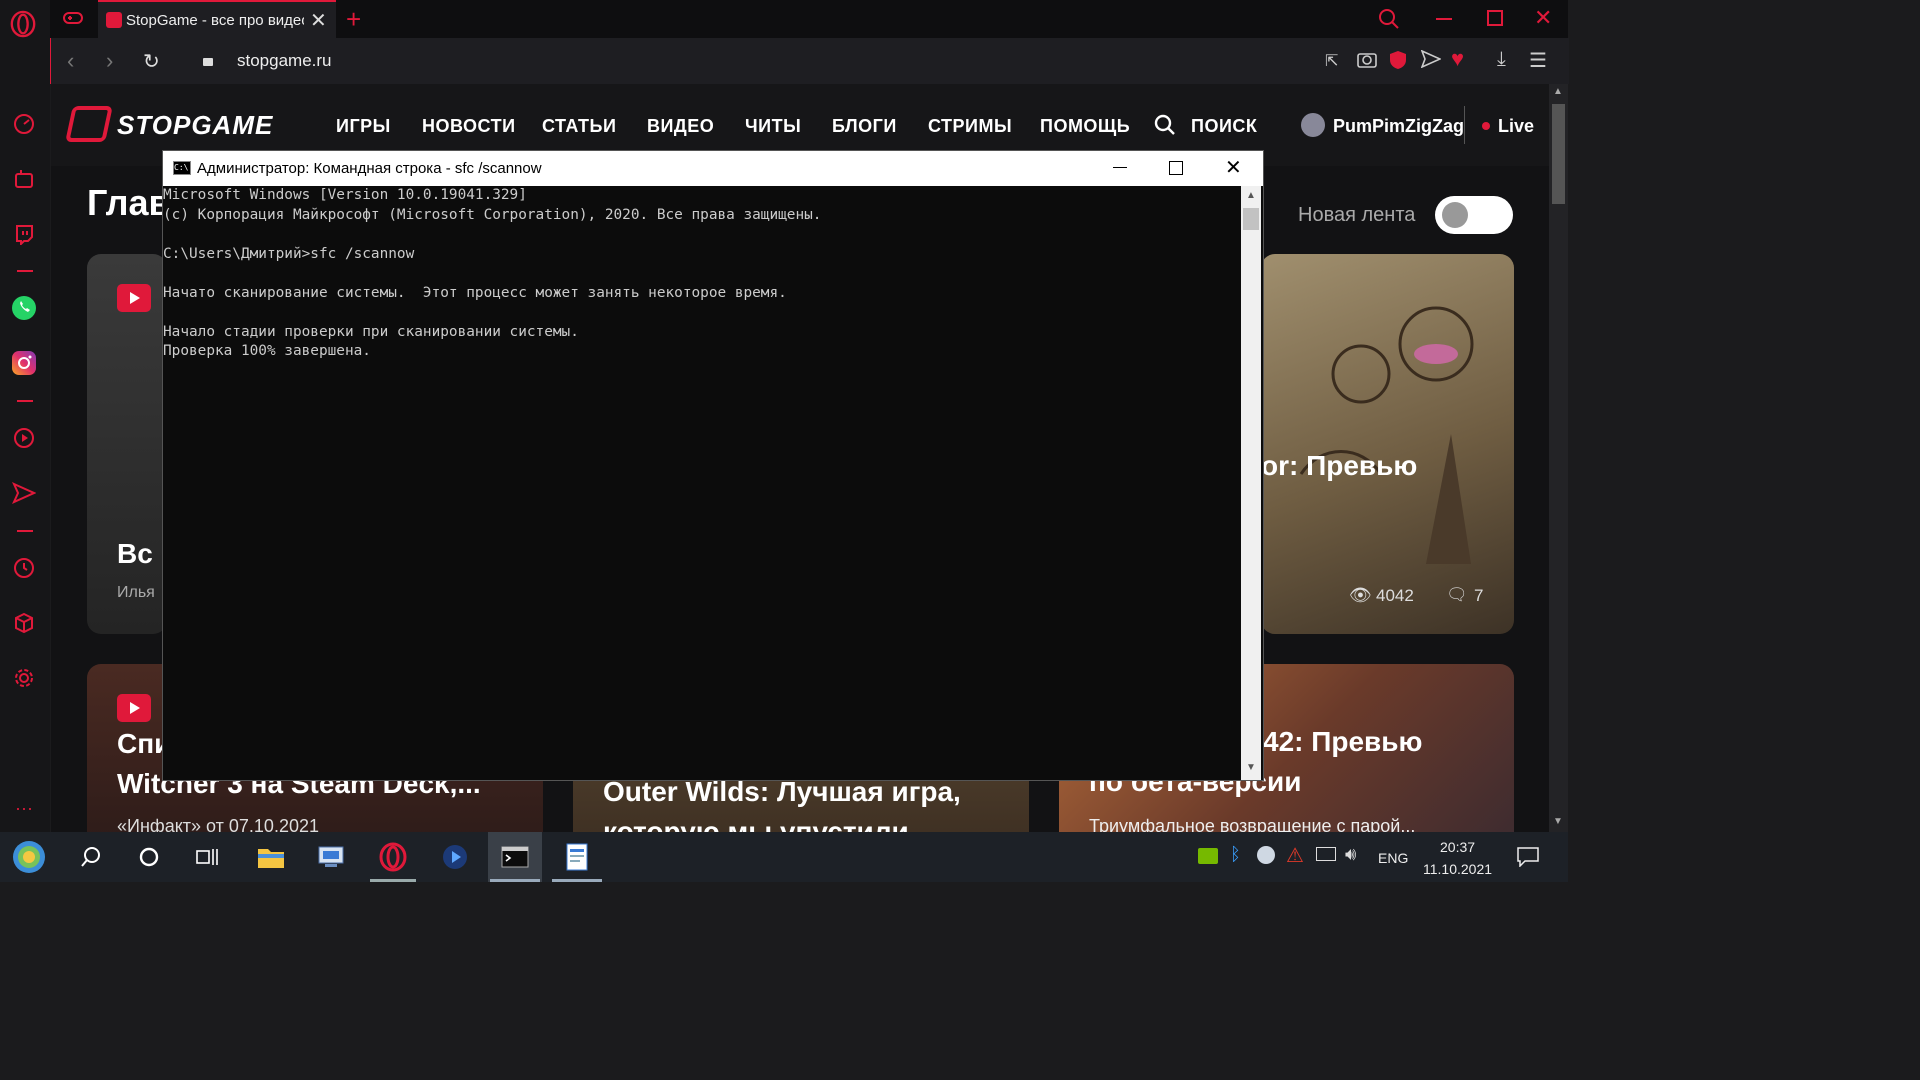 Image resolution: width=1920 pixels, height=1080 pixels. I want to click on minimize-icon, so click(1444, 19).